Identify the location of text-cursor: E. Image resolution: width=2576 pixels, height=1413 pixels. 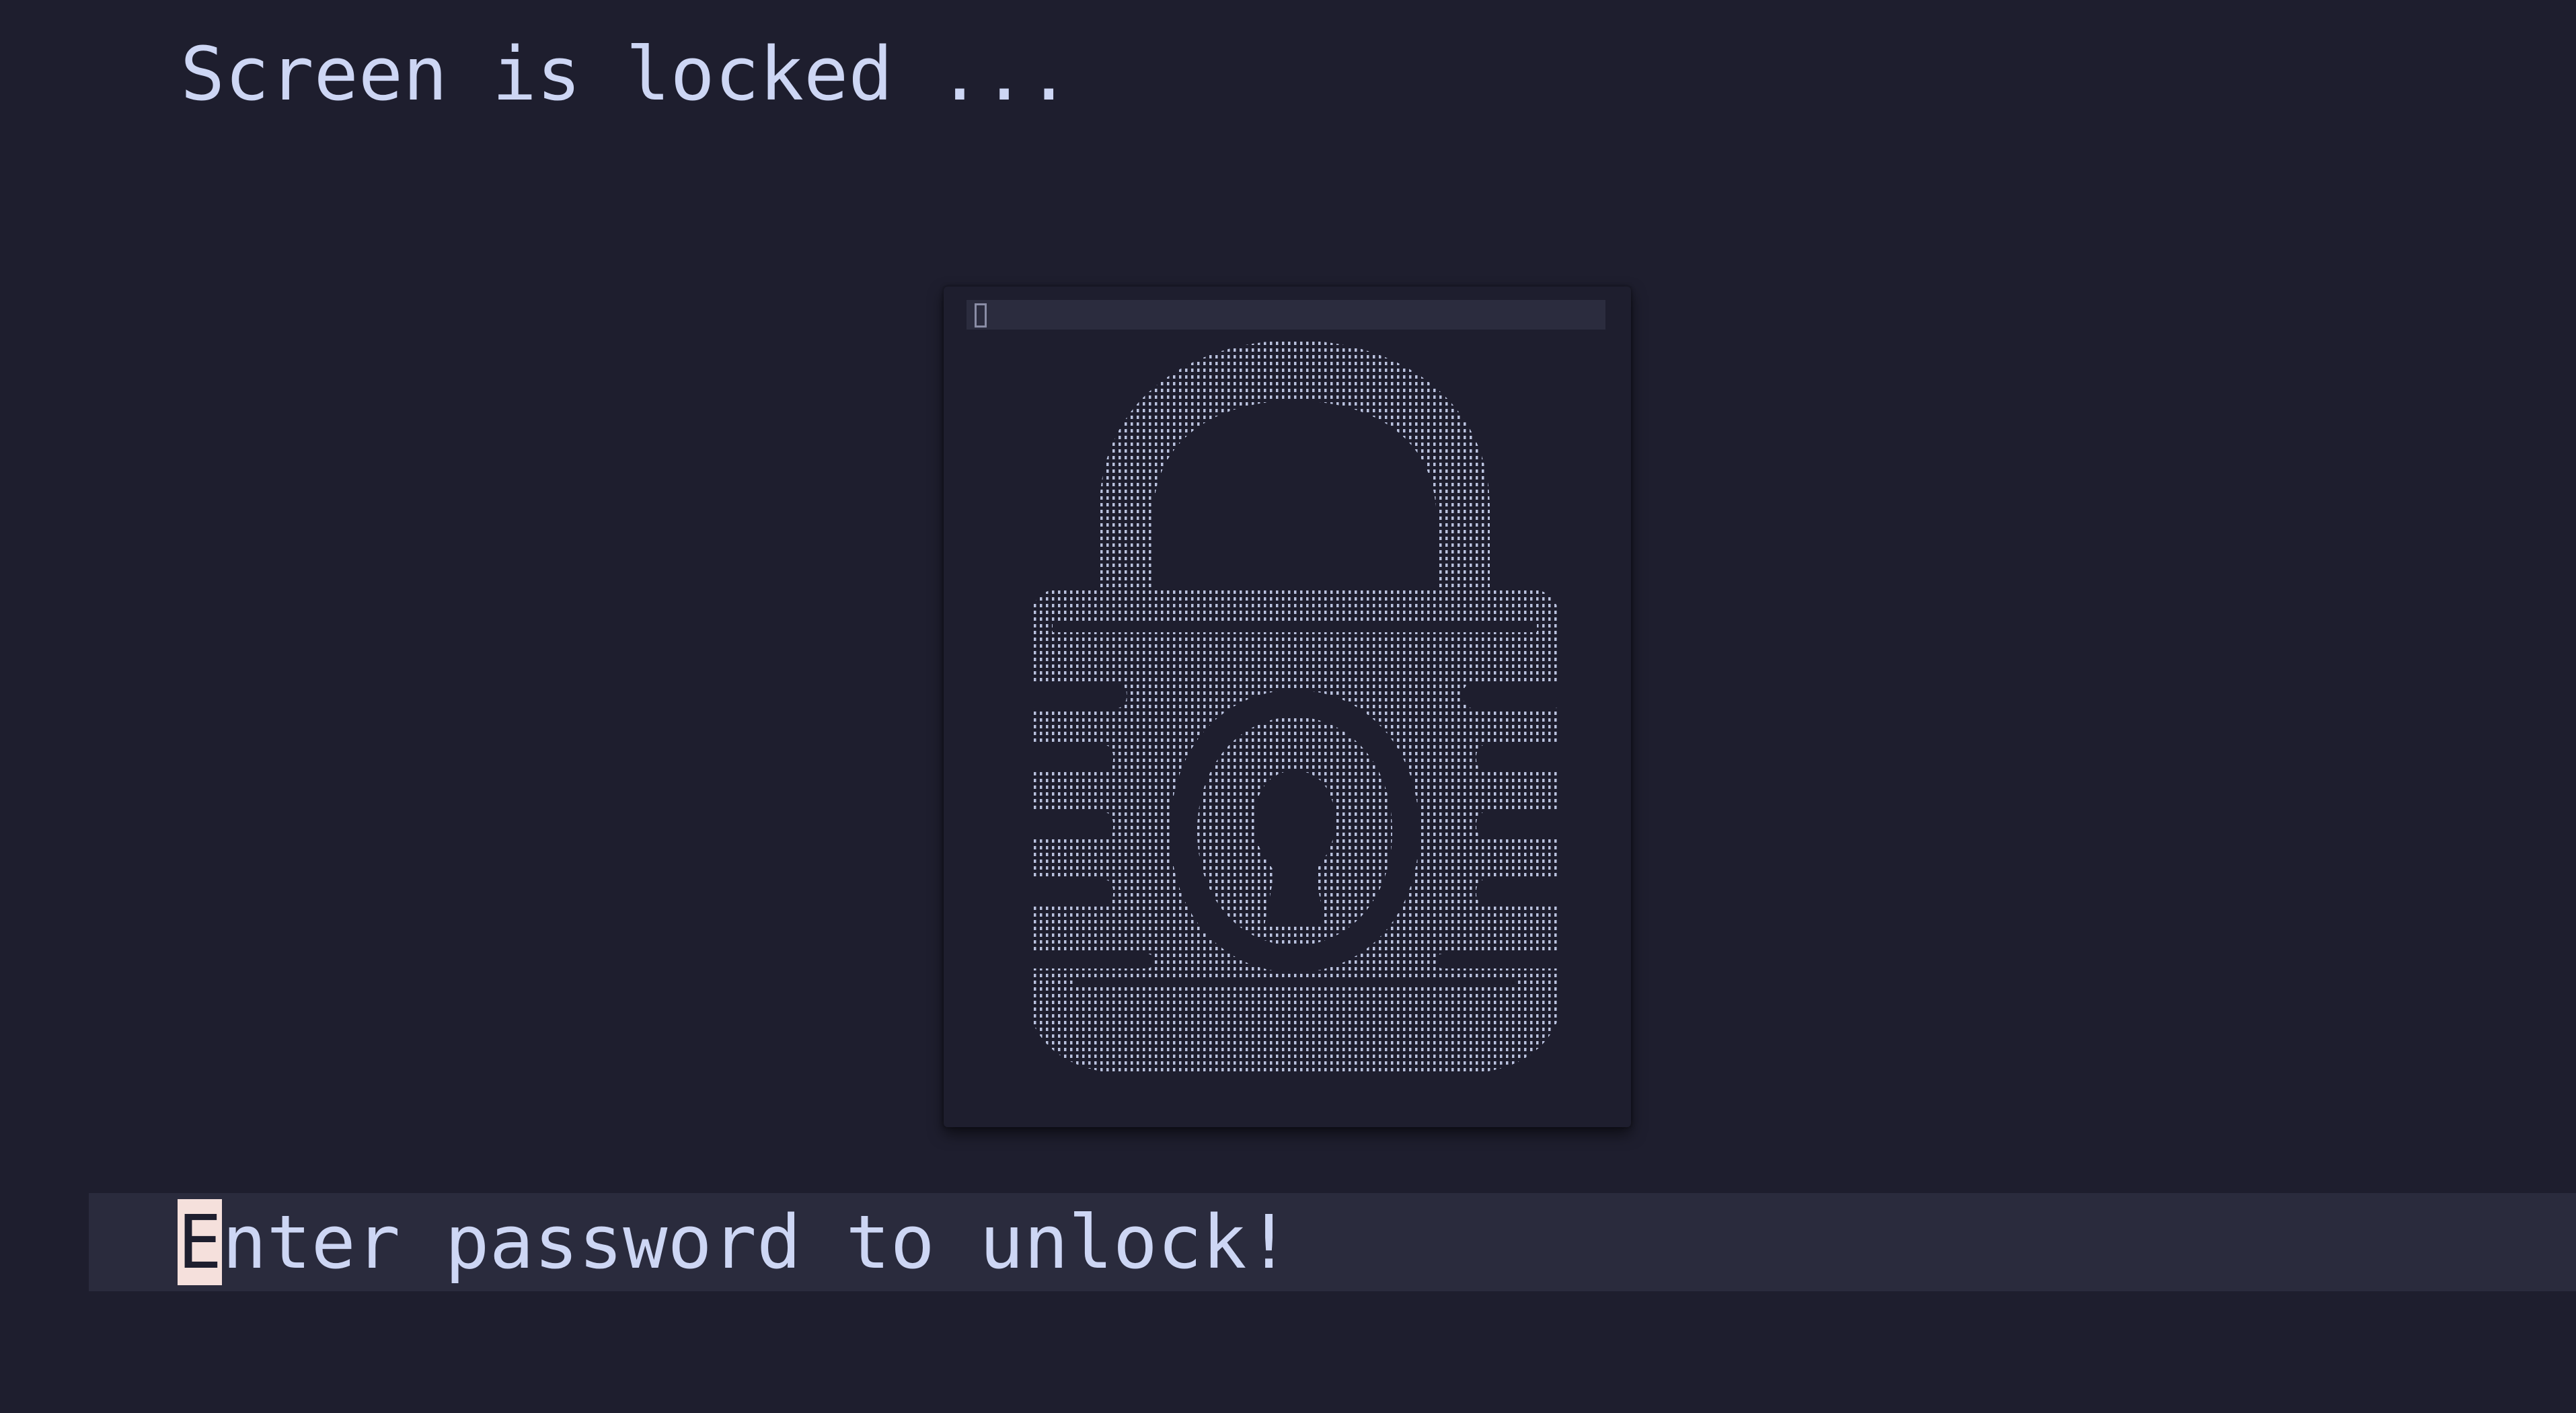
(200, 1242).